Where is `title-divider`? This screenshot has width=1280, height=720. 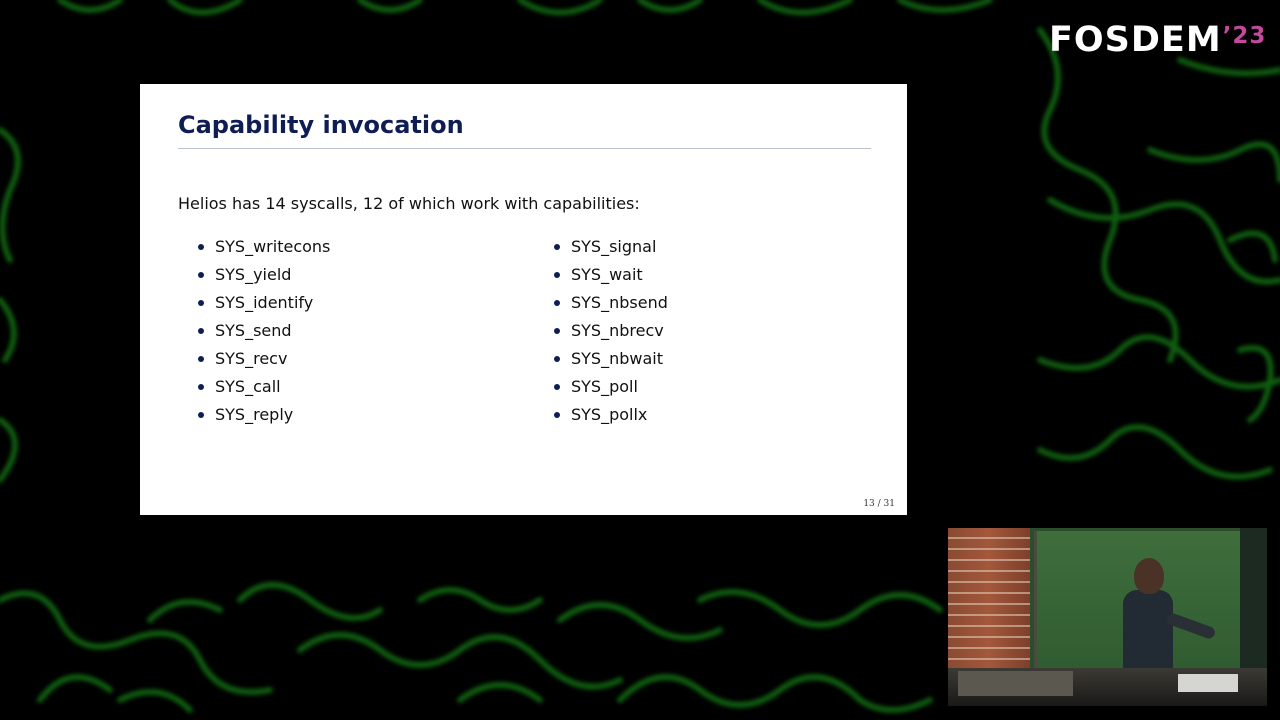 title-divider is located at coordinates (524, 148).